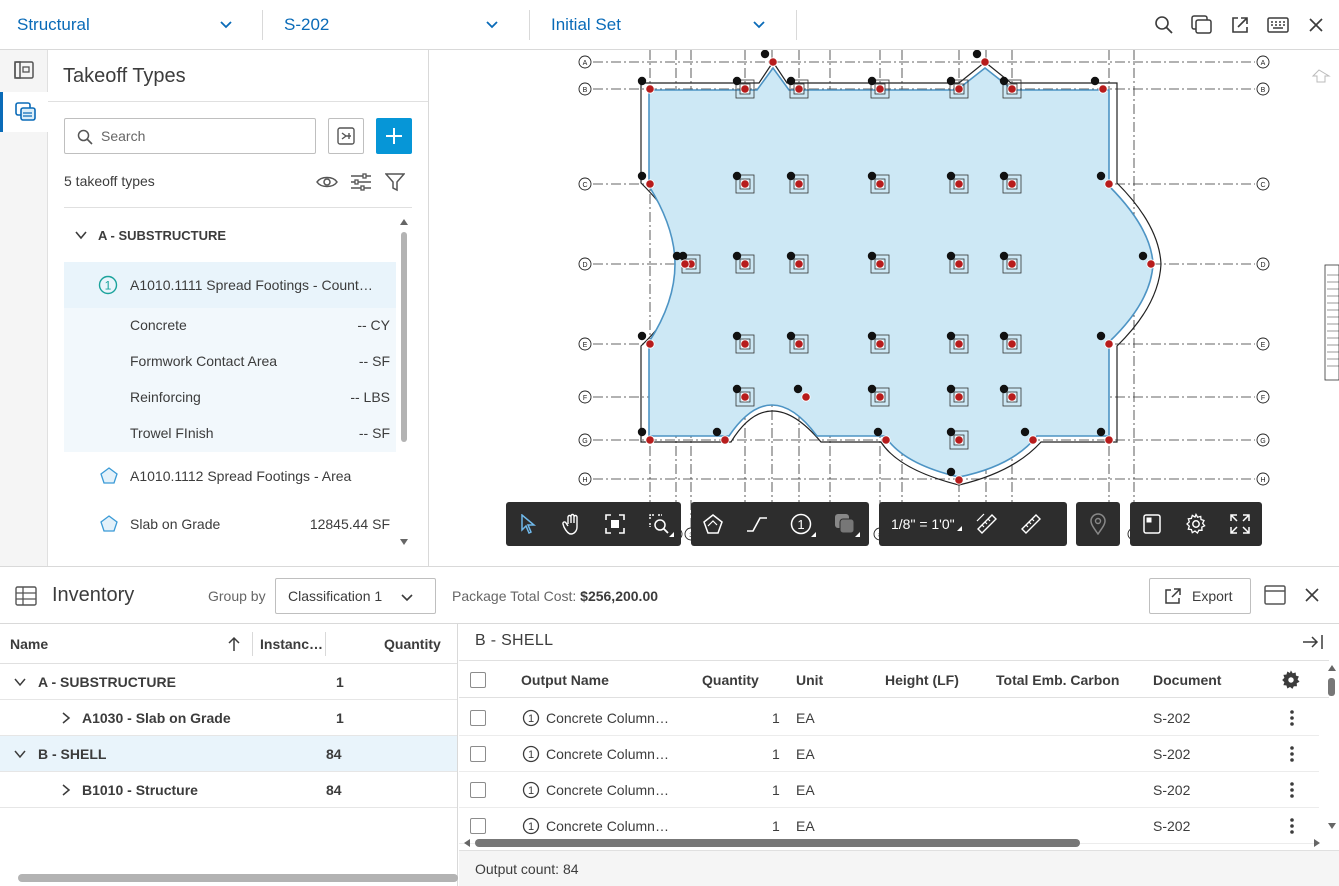  Describe the element at coordinates (230, 362) in the screenshot. I see `output-row: Formwork Contact Area -- SF` at that location.